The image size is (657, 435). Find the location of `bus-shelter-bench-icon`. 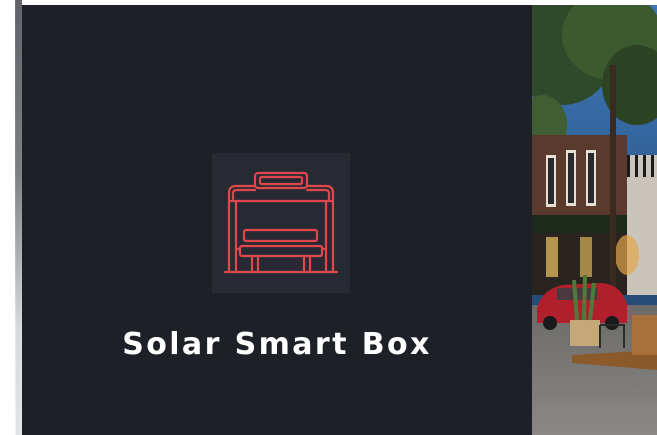

bus-shelter-bench-icon is located at coordinates (281, 222).